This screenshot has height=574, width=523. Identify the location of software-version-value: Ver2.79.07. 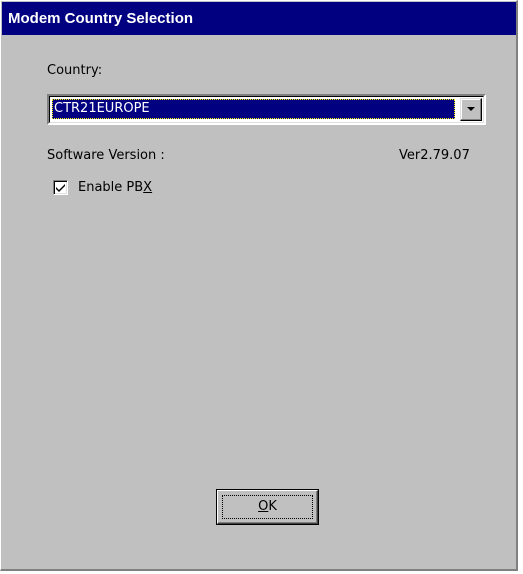
(434, 155).